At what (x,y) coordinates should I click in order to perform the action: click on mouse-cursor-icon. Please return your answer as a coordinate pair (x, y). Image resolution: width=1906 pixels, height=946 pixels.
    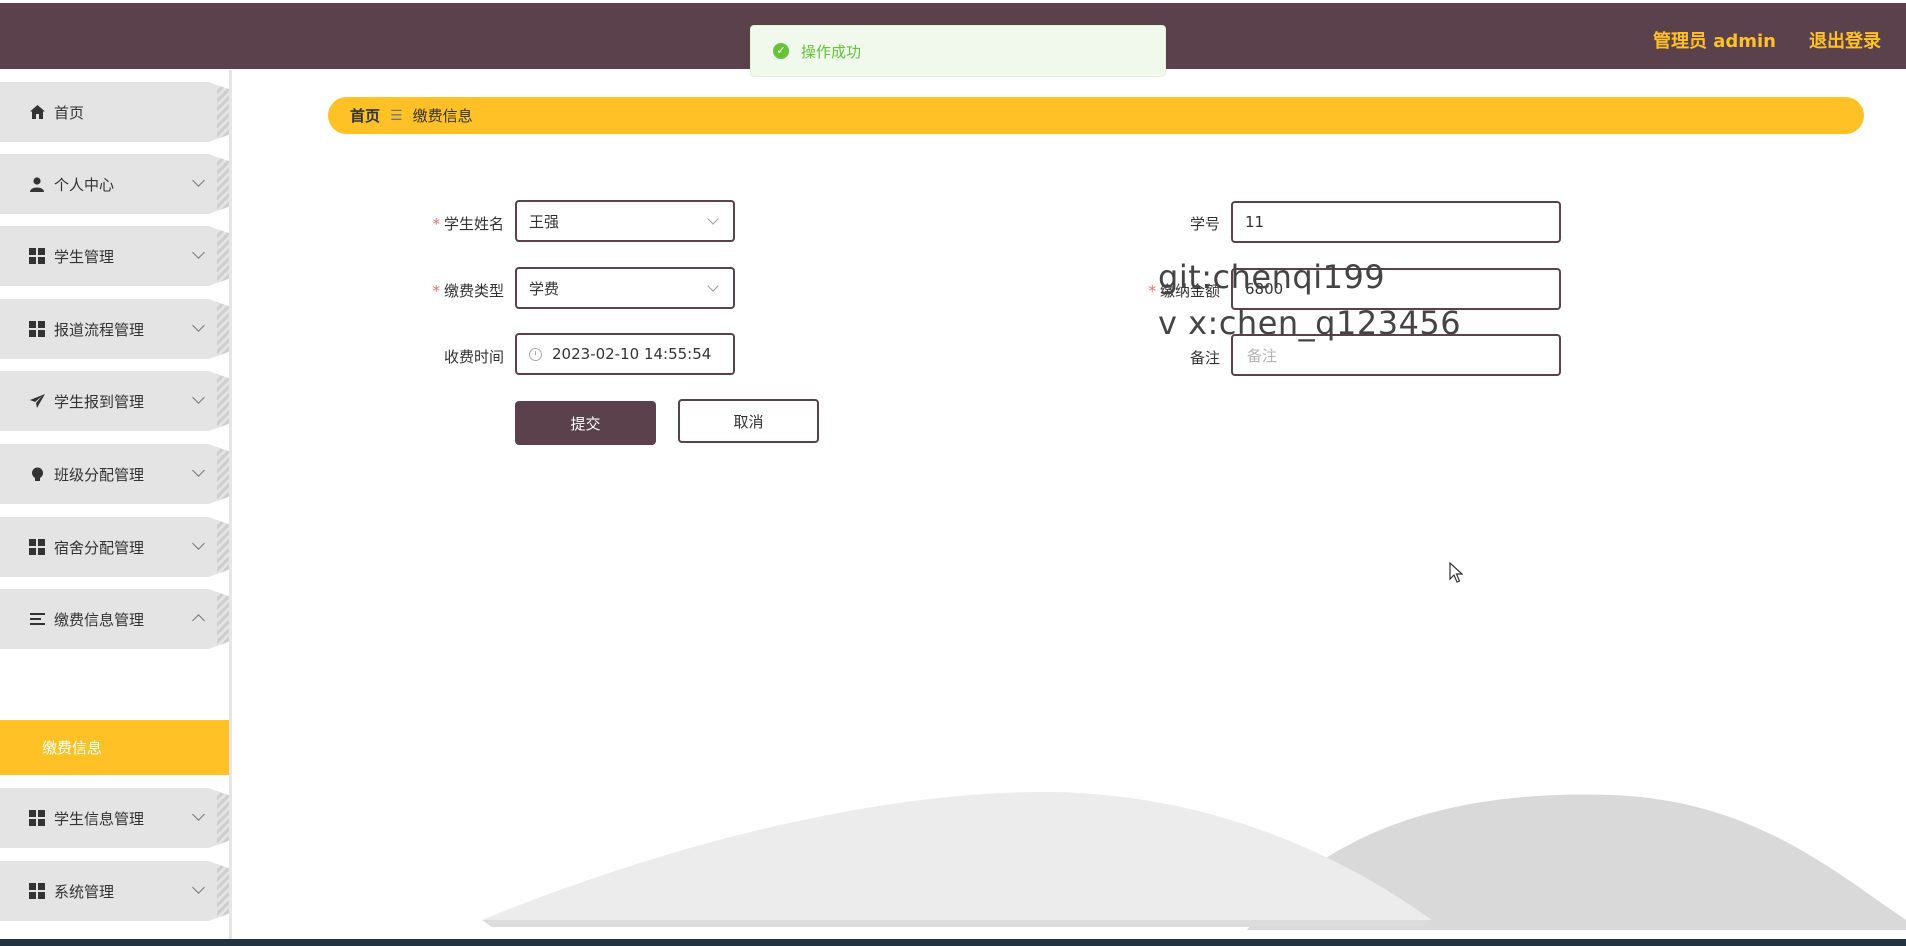
    Looking at the image, I should click on (1456, 572).